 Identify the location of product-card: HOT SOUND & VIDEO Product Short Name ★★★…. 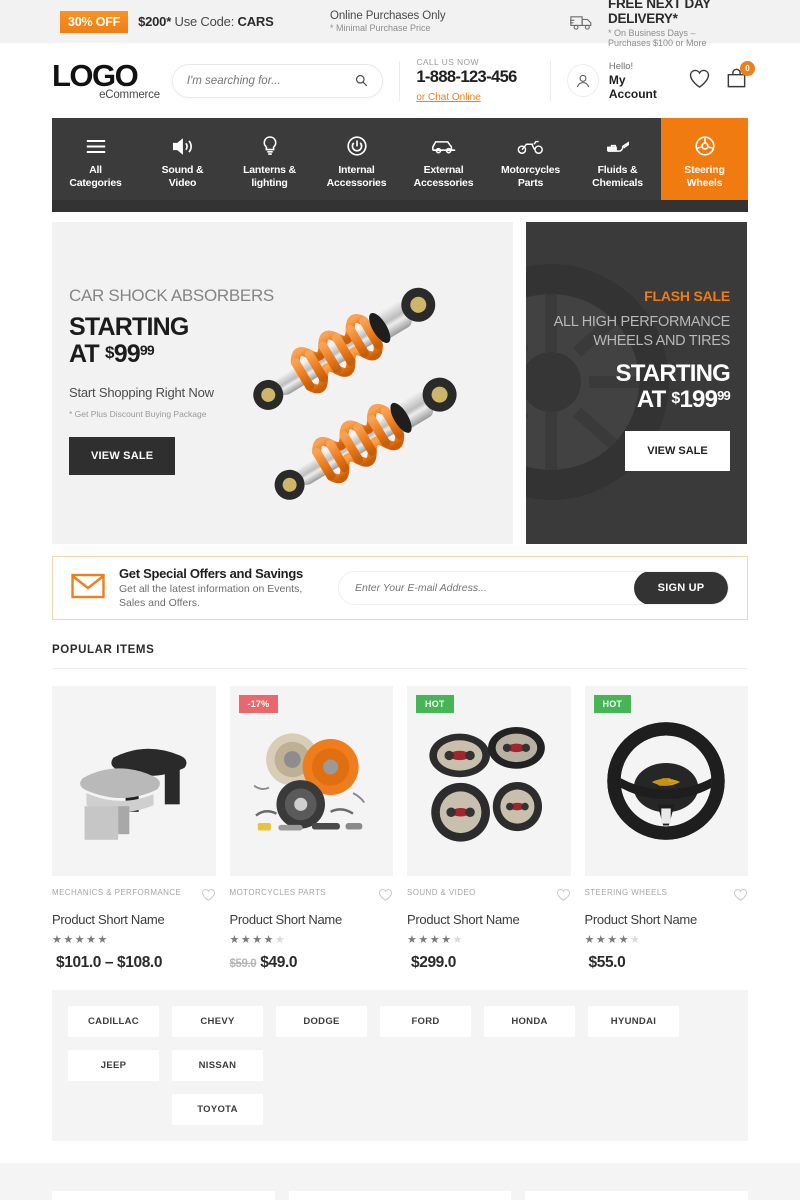
(489, 829).